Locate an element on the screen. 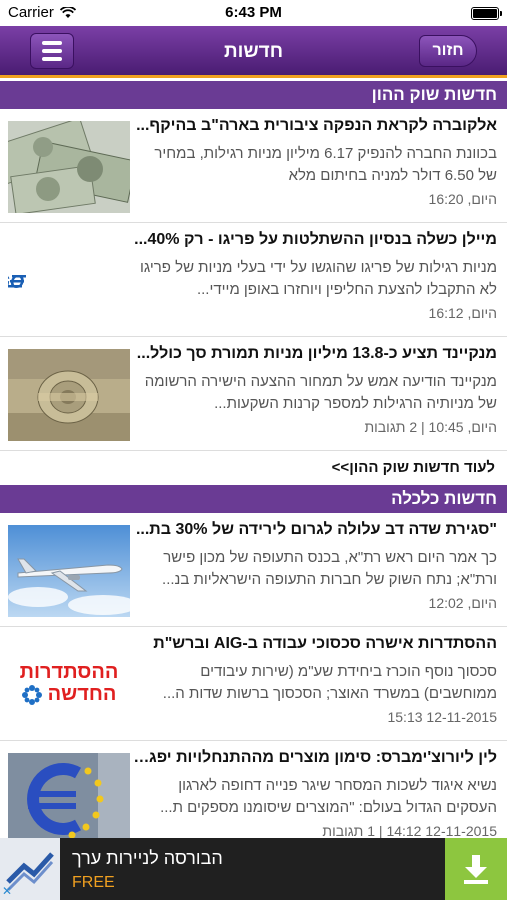  download-arrow-icon is located at coordinates (476, 869).